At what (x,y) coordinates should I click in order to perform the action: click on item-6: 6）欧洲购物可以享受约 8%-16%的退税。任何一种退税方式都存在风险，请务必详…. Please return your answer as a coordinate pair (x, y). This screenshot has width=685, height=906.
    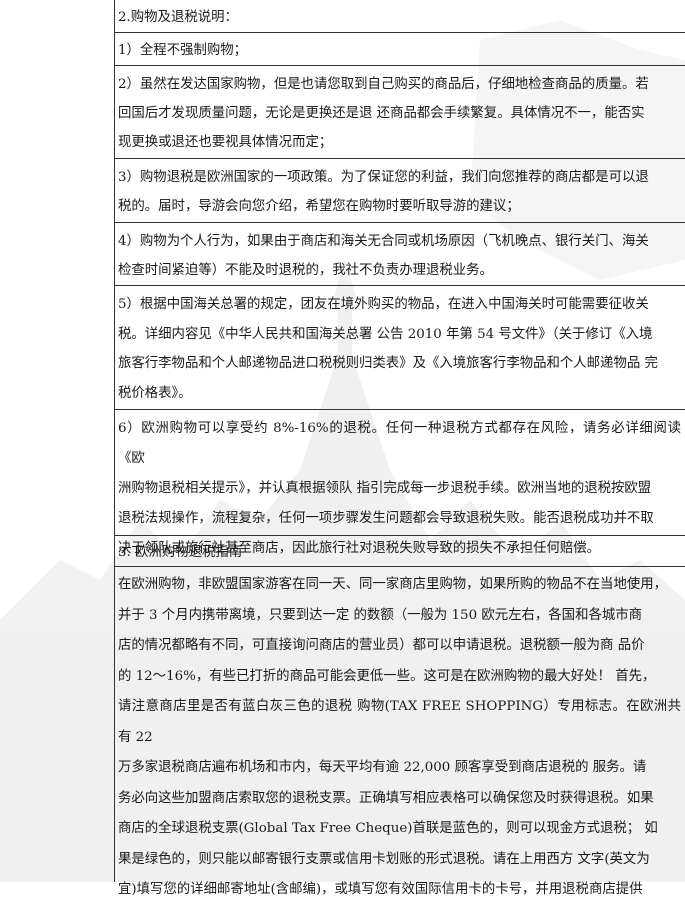
    Looking at the image, I should click on (399, 483).